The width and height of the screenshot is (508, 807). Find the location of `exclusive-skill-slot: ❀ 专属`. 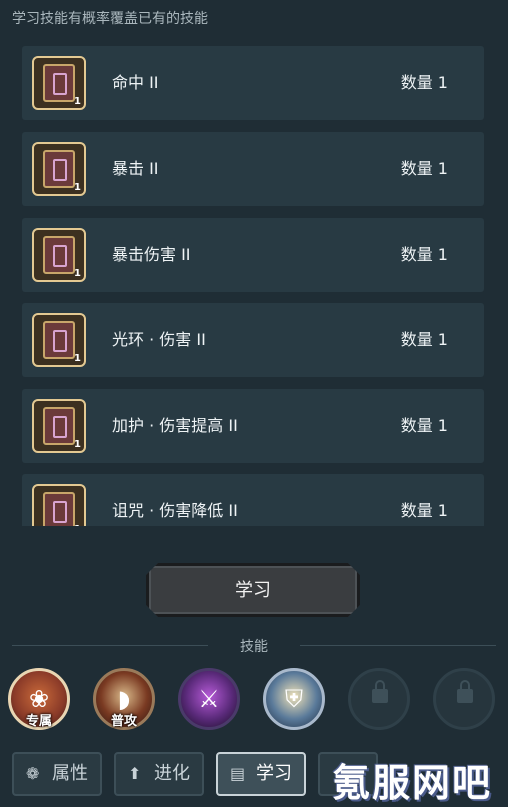

exclusive-skill-slot: ❀ 专属 is located at coordinates (39, 699).